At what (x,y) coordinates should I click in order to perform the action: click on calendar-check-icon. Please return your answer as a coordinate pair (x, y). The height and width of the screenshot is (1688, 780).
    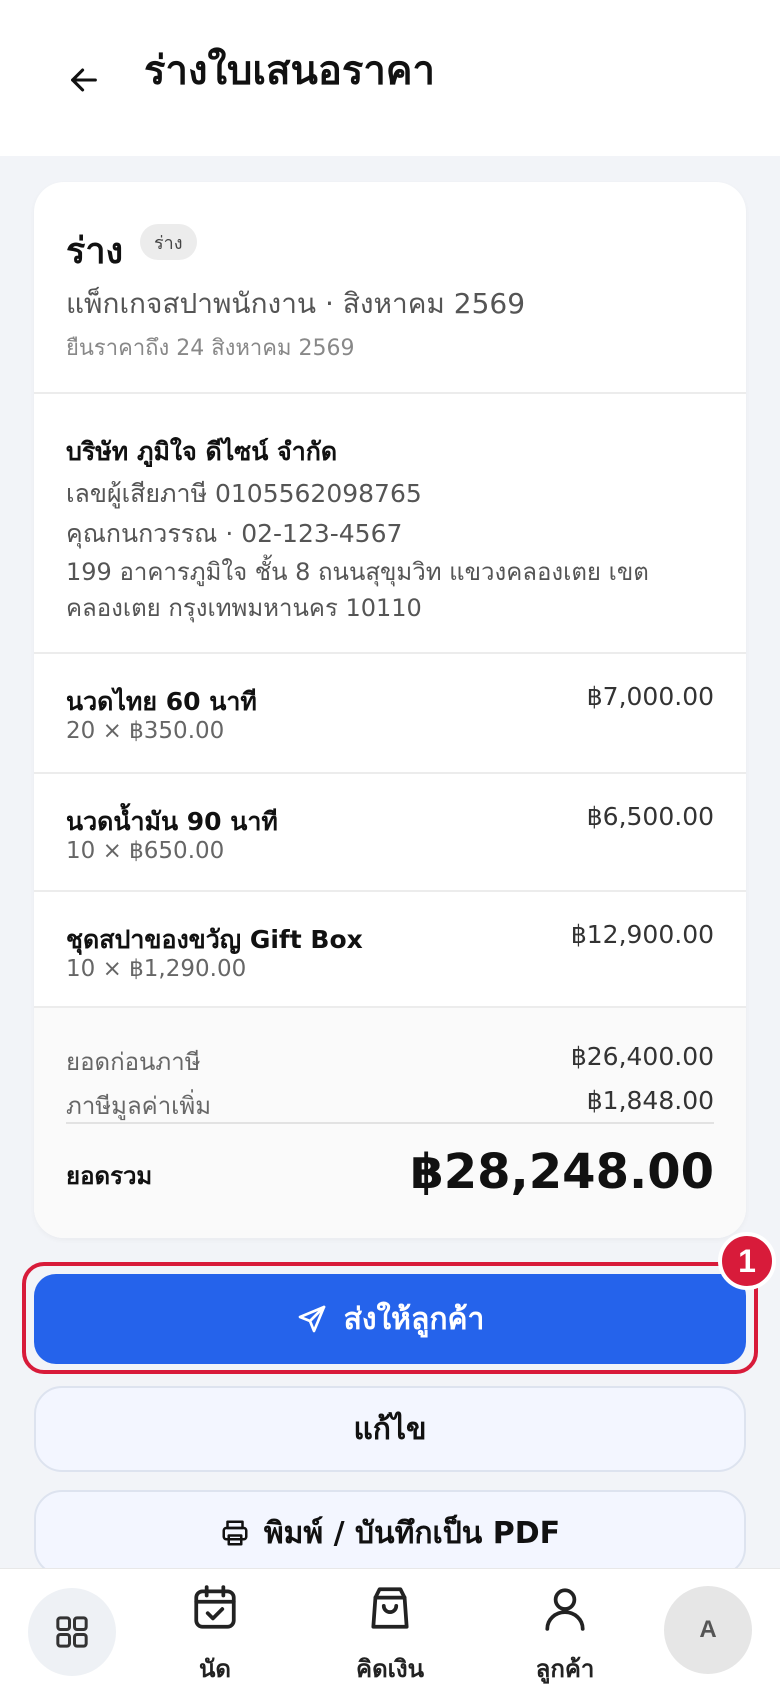
    Looking at the image, I should click on (215, 1607).